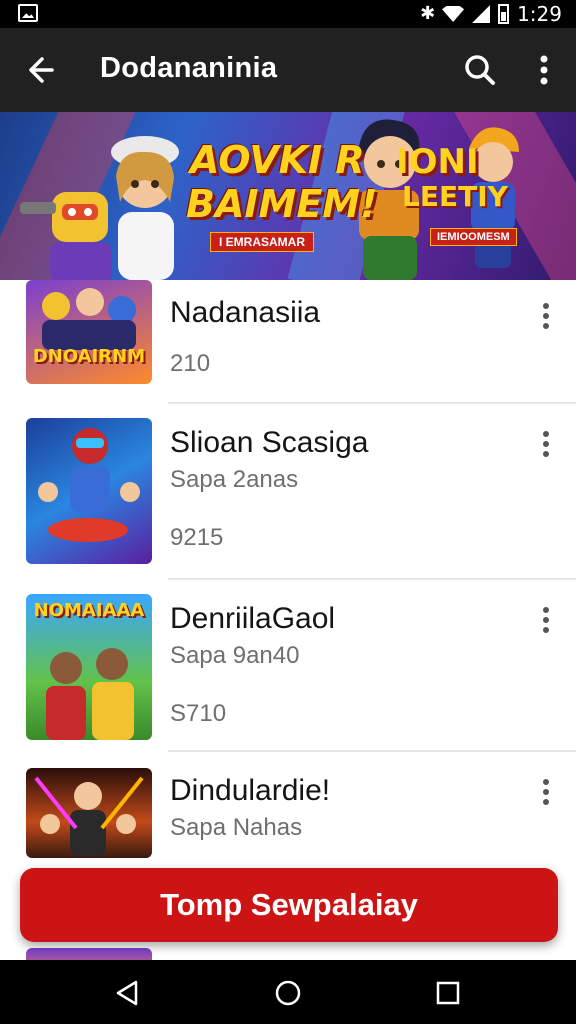 This screenshot has height=1024, width=576. I want to click on nav-recent-icon, so click(448, 993).